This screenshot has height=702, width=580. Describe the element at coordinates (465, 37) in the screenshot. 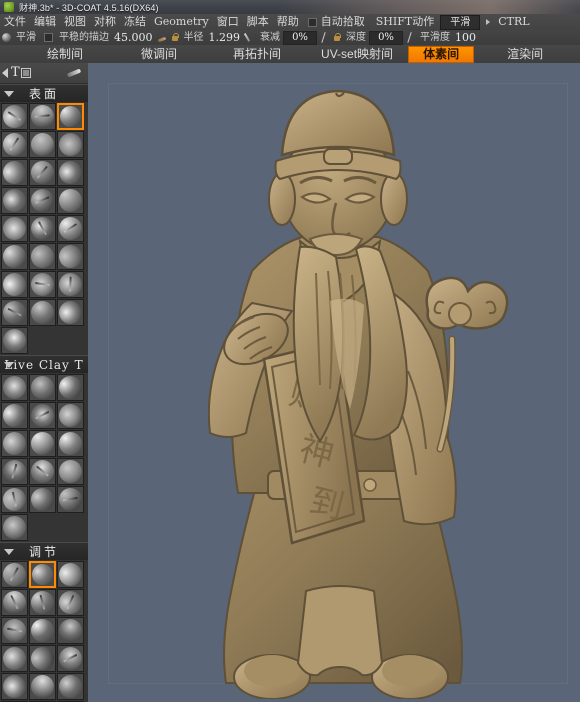

I see `smoothness-value: 100` at that location.